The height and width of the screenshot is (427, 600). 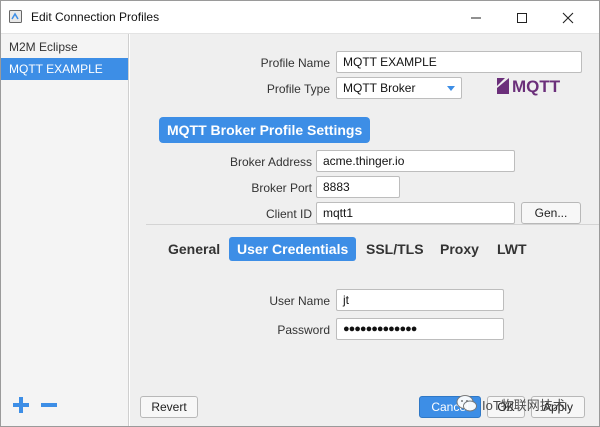 I want to click on tab-ssl-tls: SSL/TLS, so click(x=395, y=249).